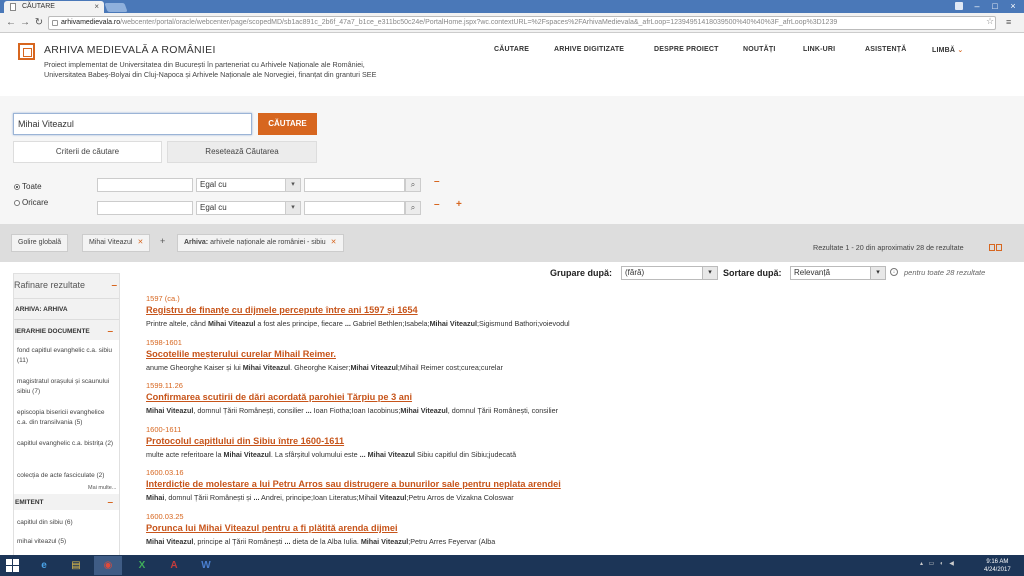  Describe the element at coordinates (997, 562) in the screenshot. I see `clock-time: 9:16 AM` at that location.